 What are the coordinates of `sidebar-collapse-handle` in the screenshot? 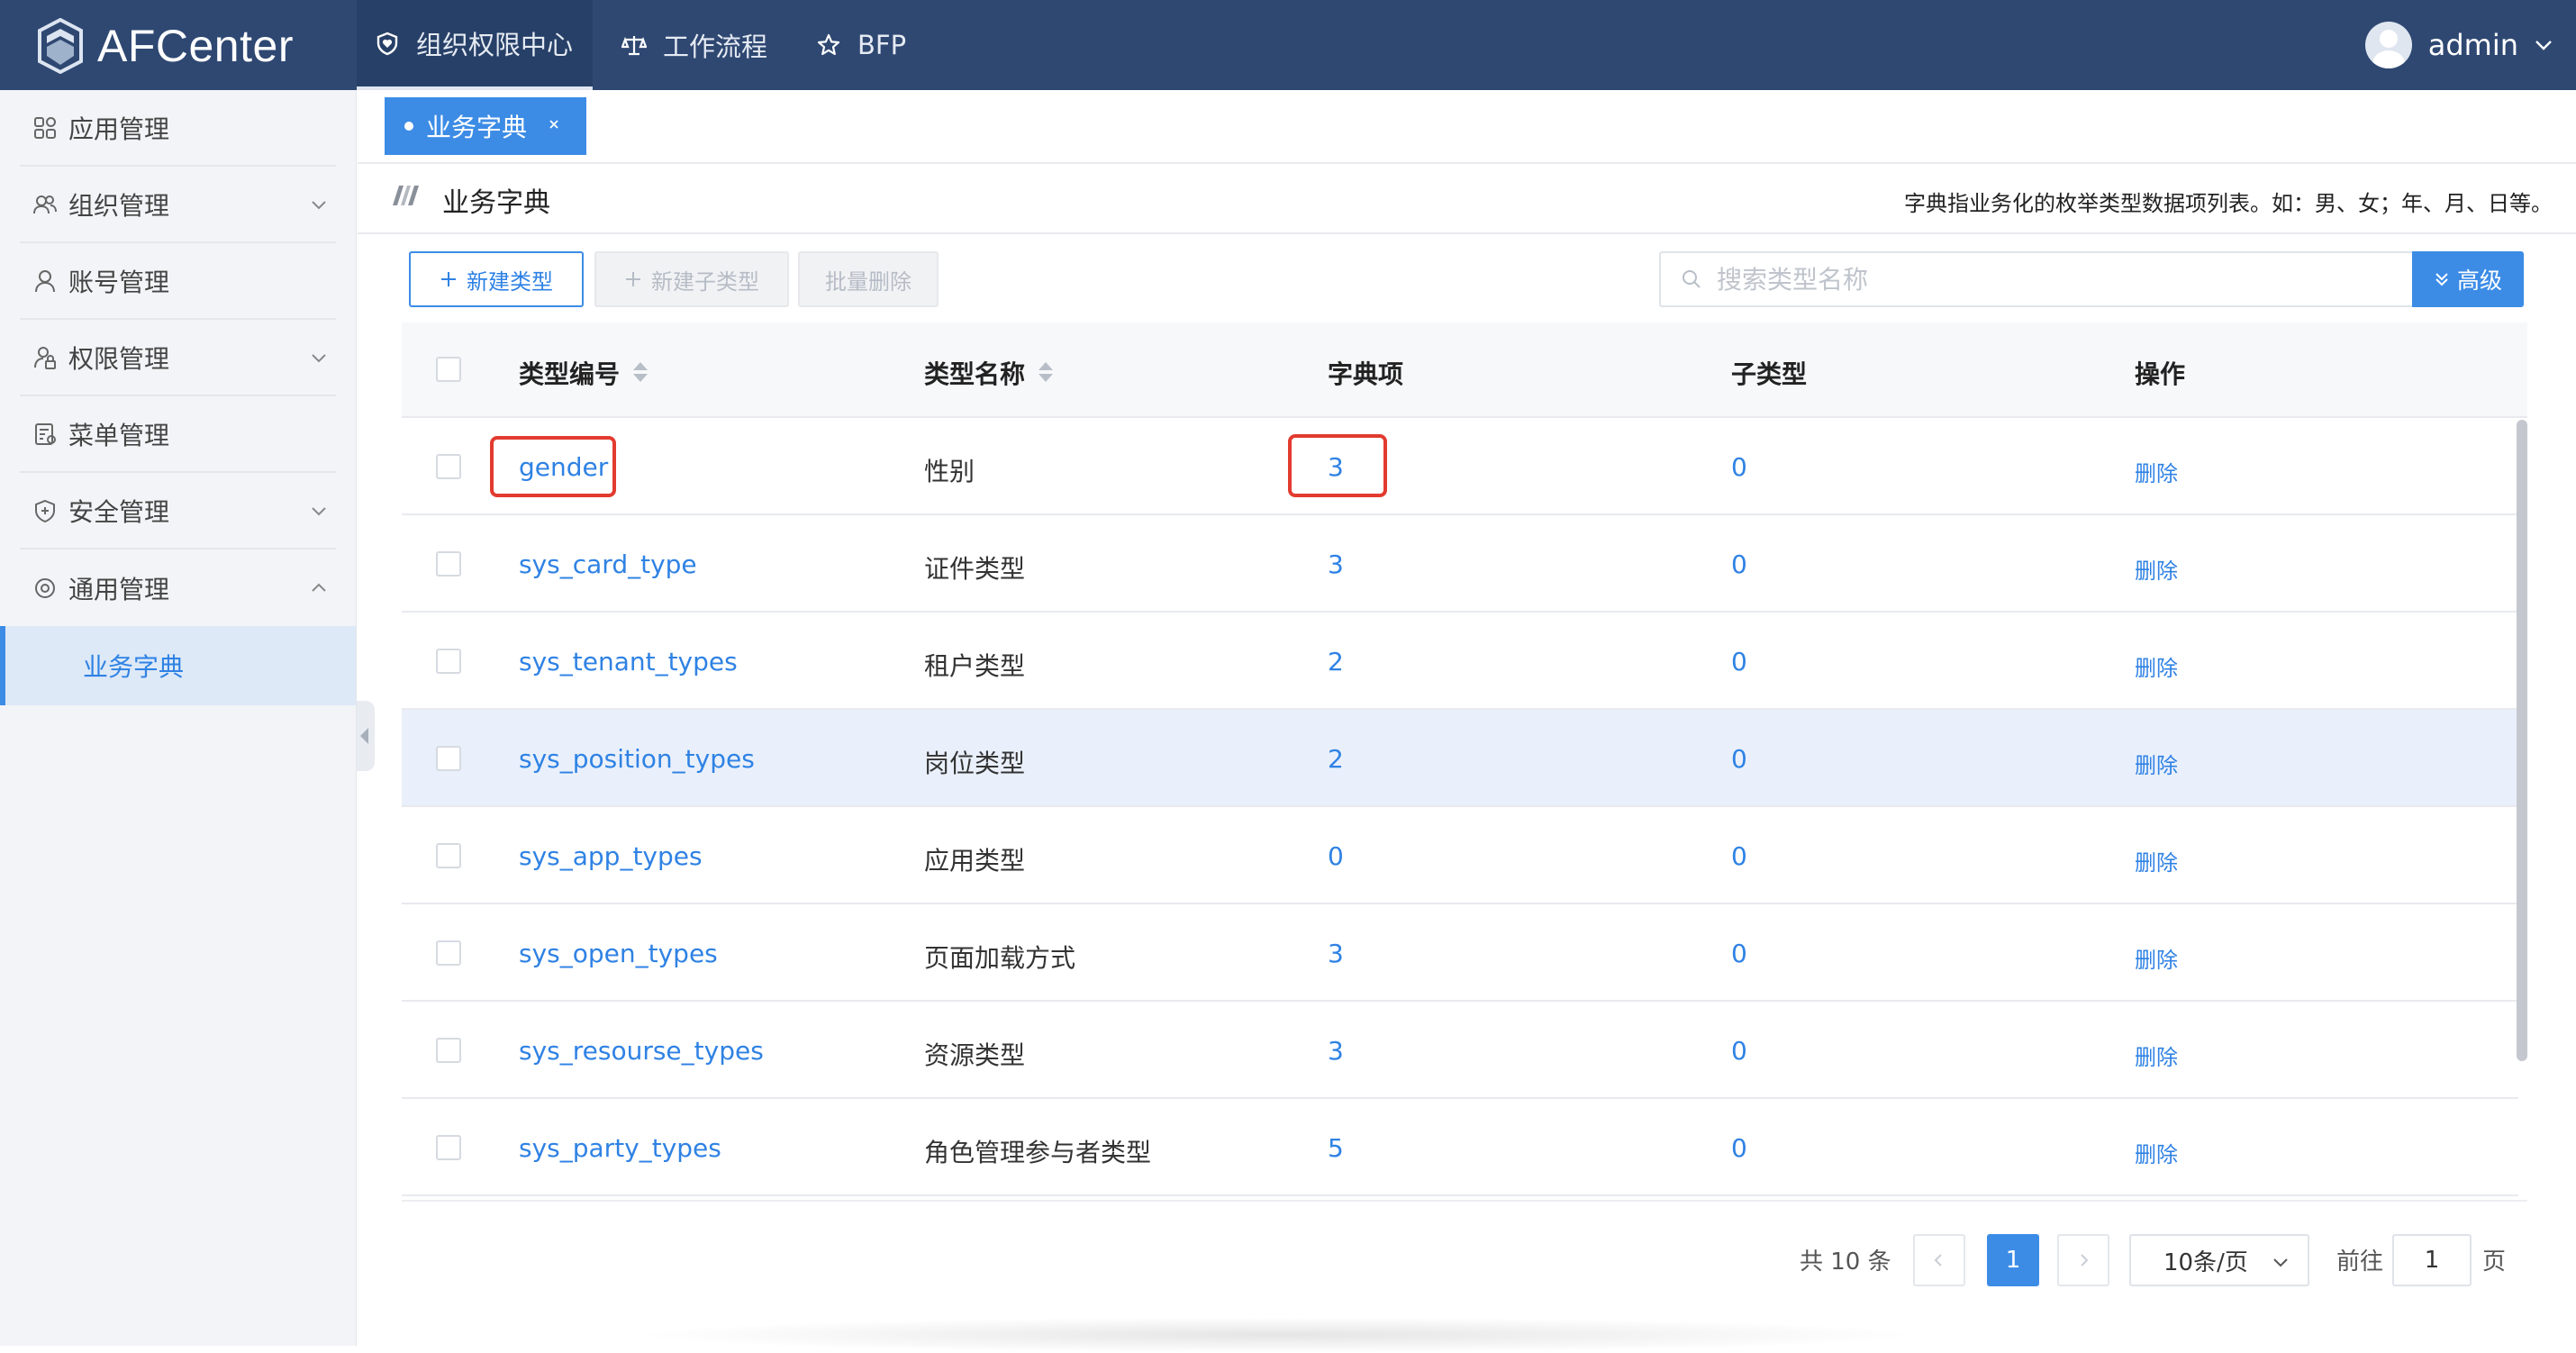 It's located at (366, 736).